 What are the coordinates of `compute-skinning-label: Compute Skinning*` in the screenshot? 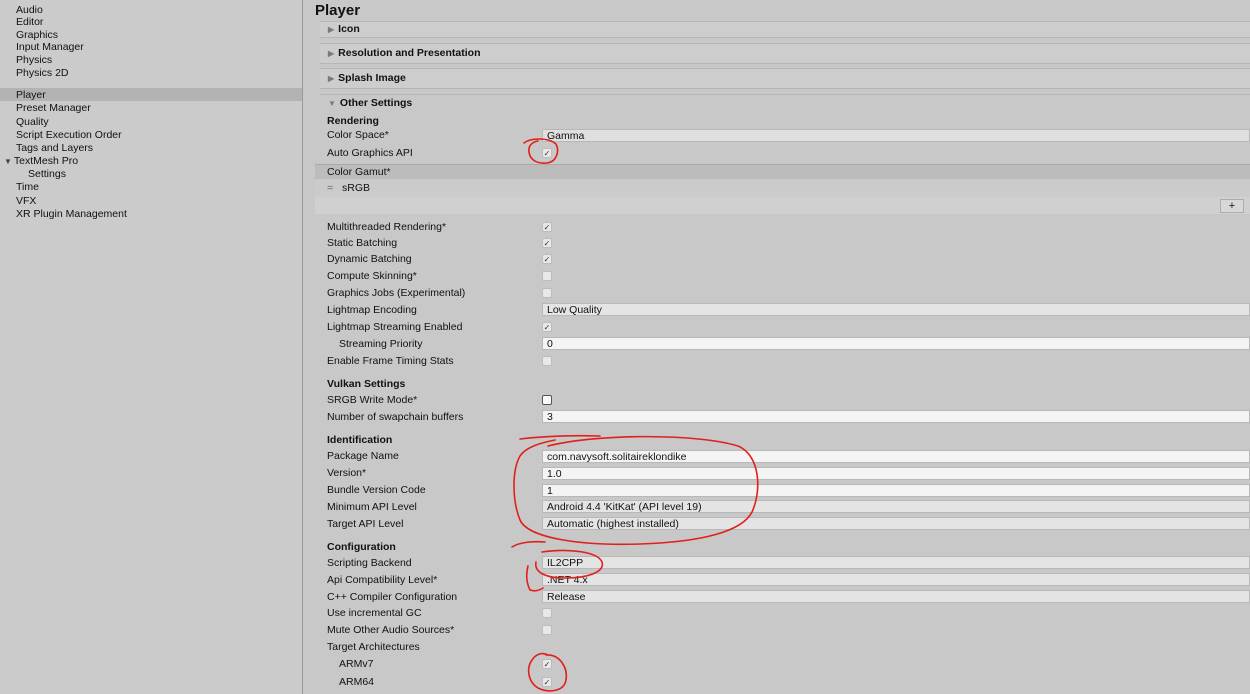 It's located at (372, 276).